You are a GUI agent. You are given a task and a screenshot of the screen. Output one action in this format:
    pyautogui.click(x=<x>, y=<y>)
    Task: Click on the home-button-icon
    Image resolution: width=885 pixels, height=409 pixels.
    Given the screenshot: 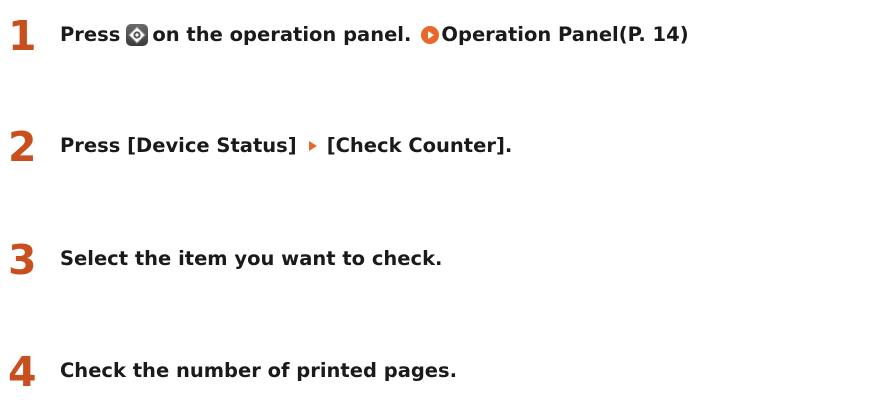 What is the action you would take?
    pyautogui.click(x=137, y=35)
    